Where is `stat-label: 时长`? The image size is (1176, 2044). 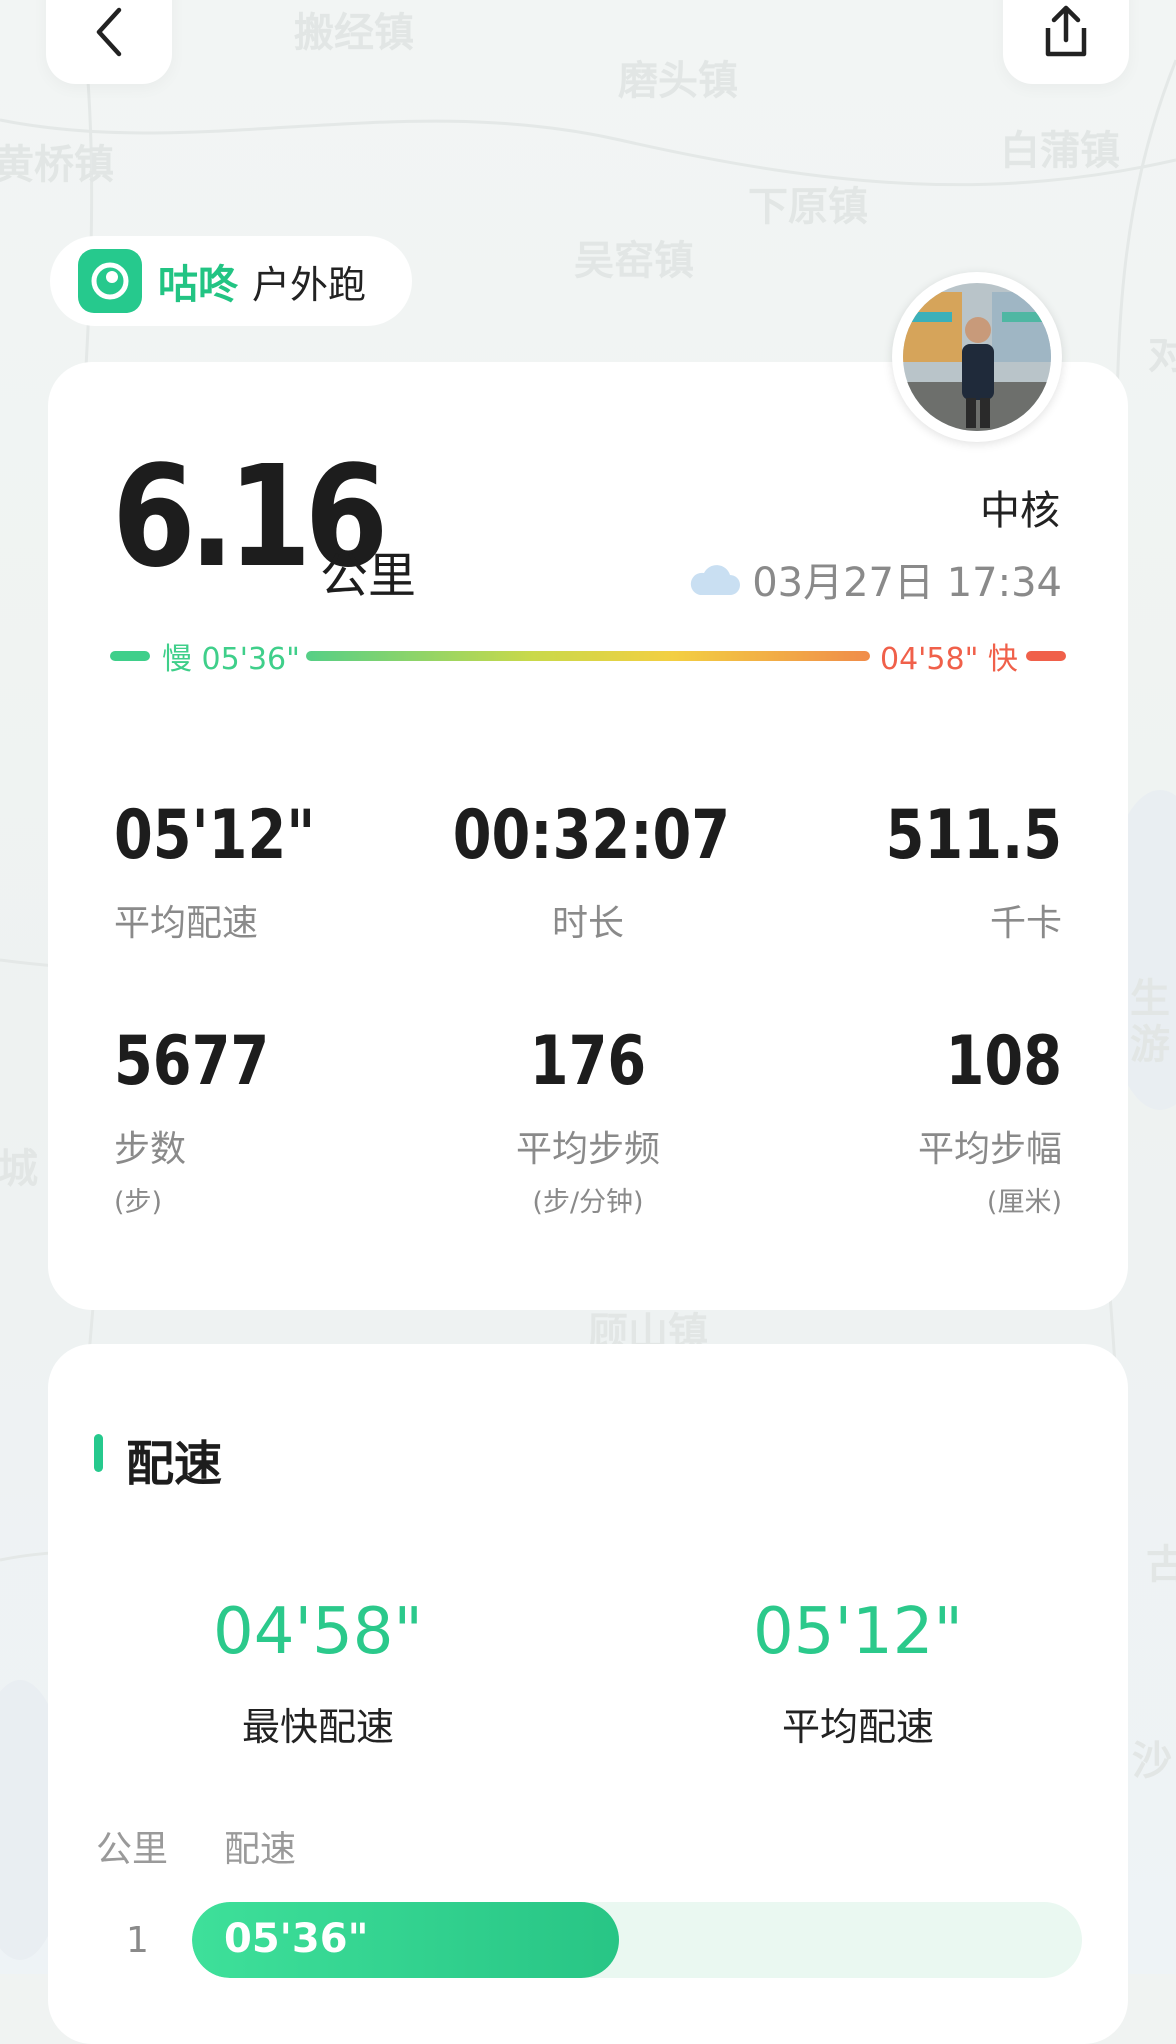 stat-label: 时长 is located at coordinates (587, 923).